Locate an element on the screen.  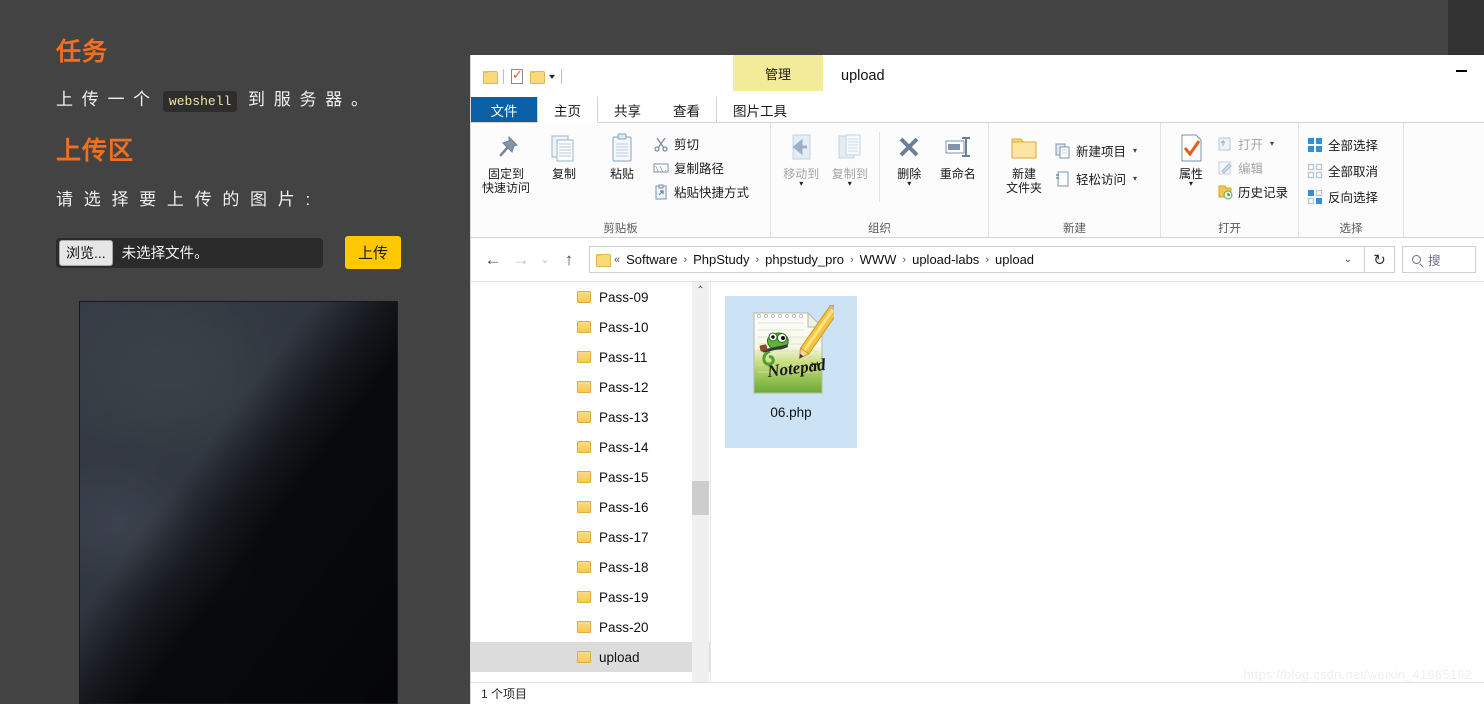
select-all-icon is located at coordinates (1315, 145).